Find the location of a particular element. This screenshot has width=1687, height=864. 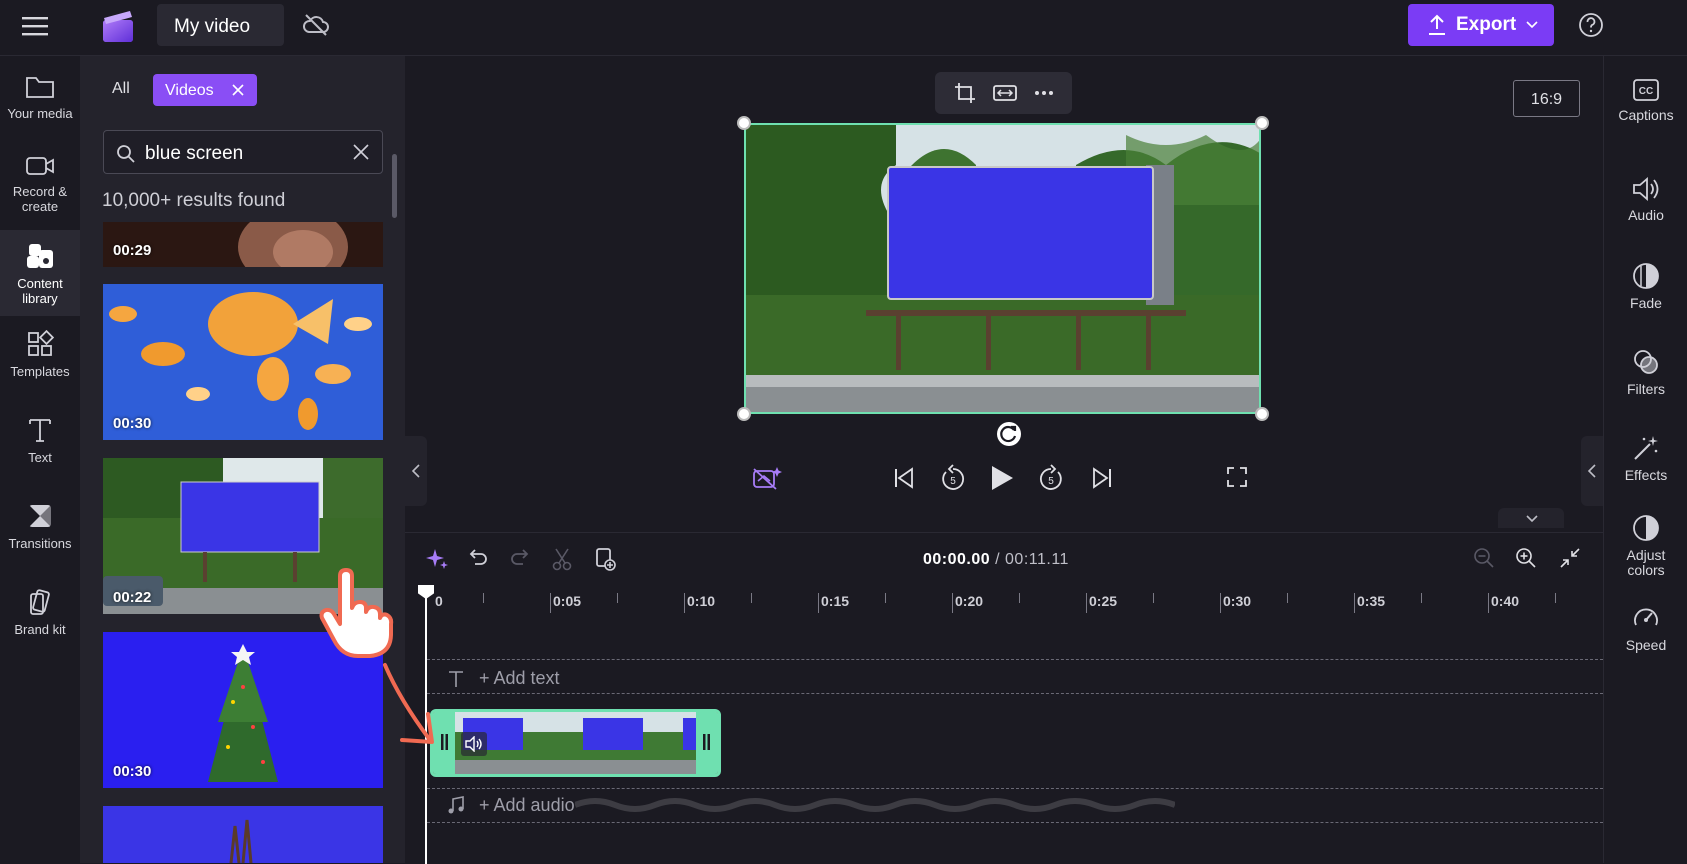

svg-text: 5 is located at coordinates (953, 481).